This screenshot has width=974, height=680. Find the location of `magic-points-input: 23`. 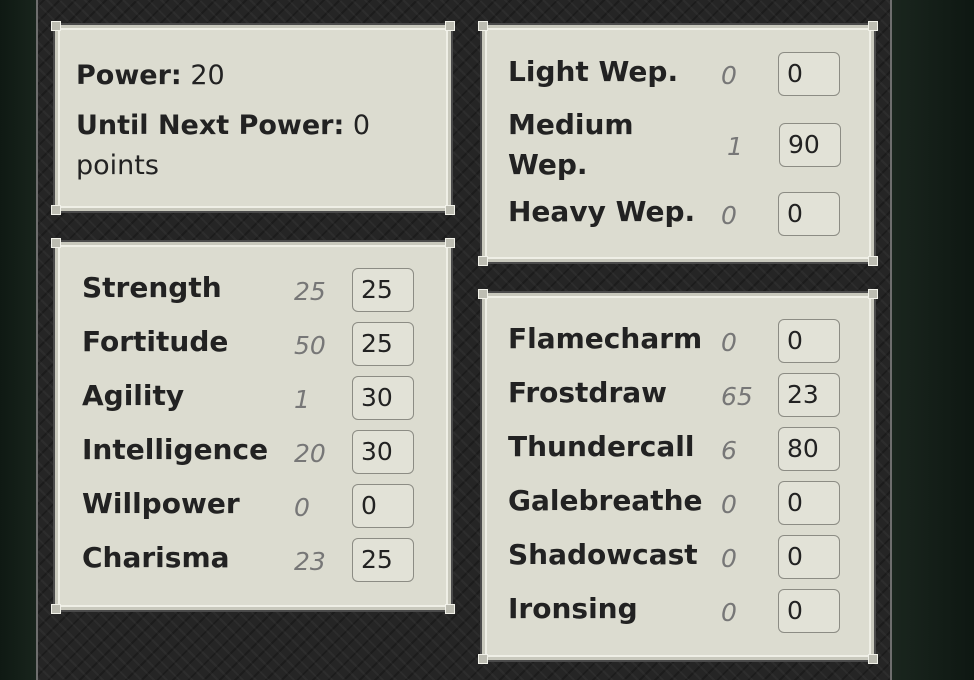

magic-points-input: 23 is located at coordinates (809, 395).